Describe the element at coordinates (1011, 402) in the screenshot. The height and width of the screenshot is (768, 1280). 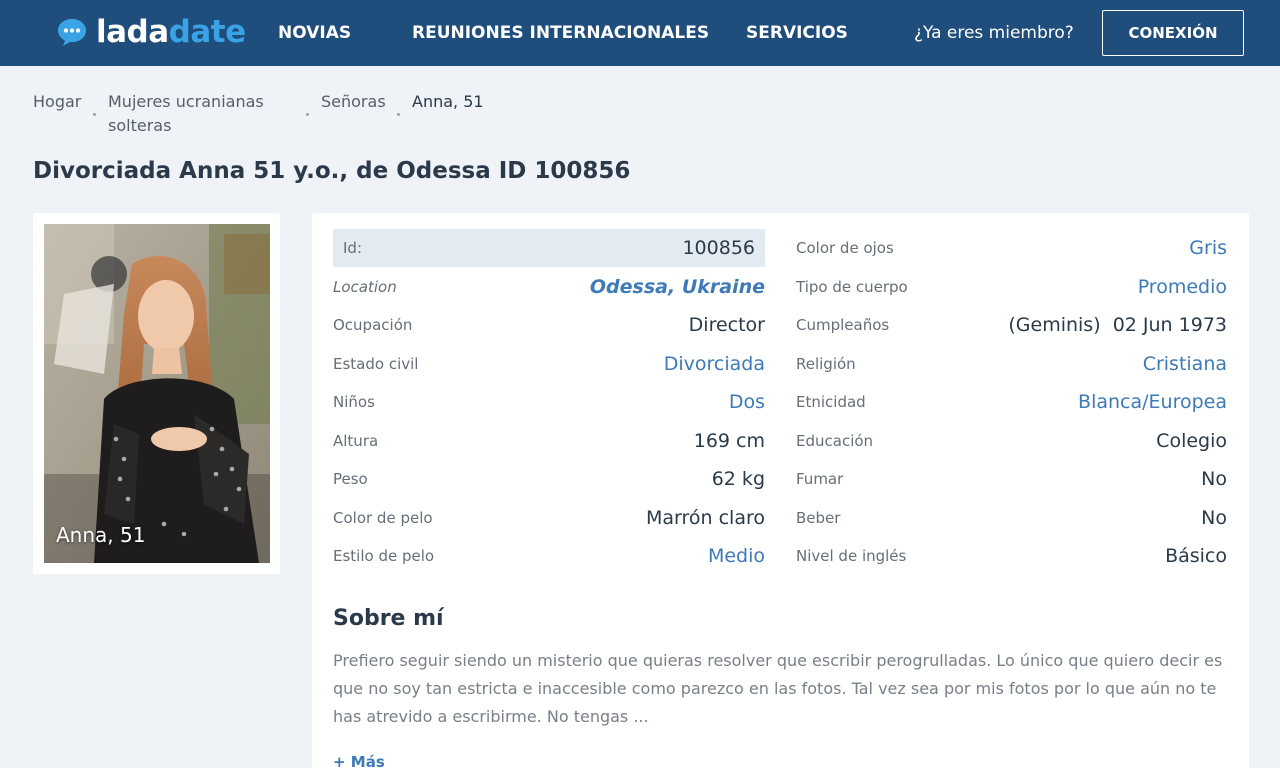
I see `field-ethnicity: Etnicidad Blanca/Europea` at that location.